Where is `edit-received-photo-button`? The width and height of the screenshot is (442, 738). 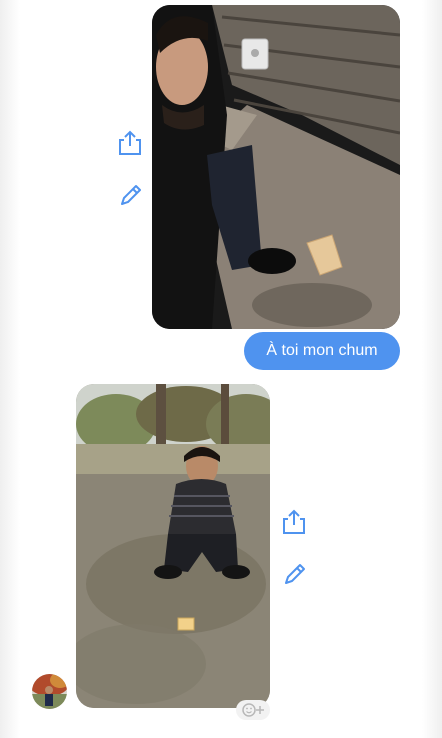
edit-received-photo-button is located at coordinates (294, 575).